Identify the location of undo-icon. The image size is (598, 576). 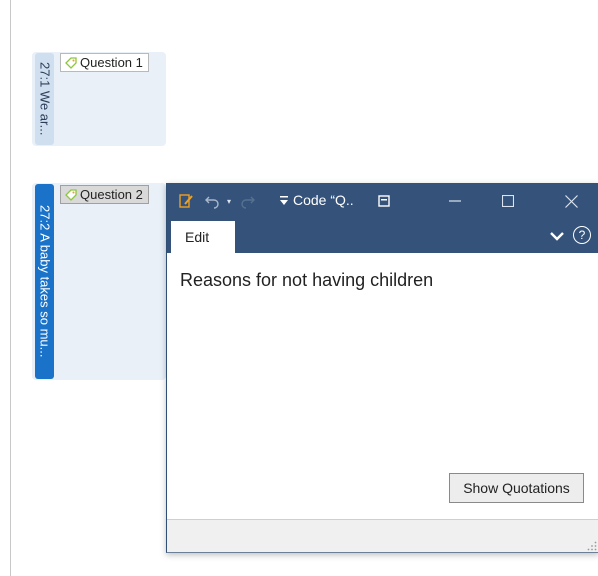
(212, 201).